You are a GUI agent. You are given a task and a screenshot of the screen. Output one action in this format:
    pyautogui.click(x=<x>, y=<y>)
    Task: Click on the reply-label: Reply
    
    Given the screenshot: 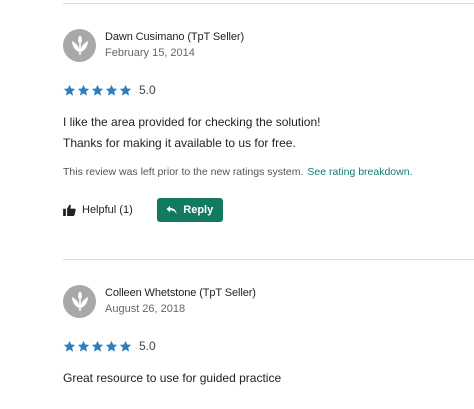 What is the action you would take?
    pyautogui.click(x=198, y=210)
    